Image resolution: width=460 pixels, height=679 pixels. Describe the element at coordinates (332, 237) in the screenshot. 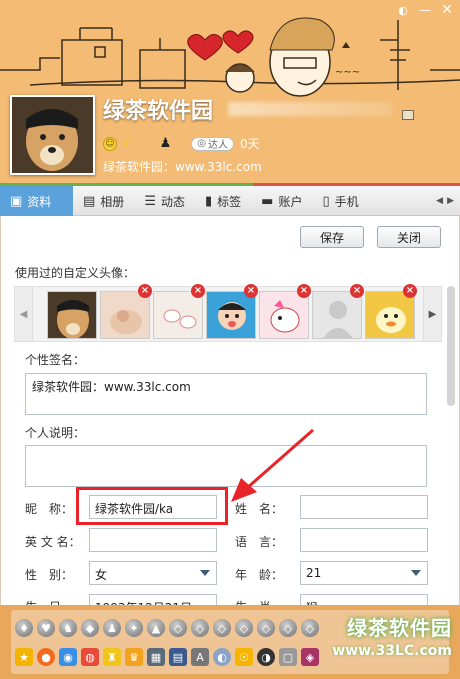

I see `save-button: 保存` at that location.